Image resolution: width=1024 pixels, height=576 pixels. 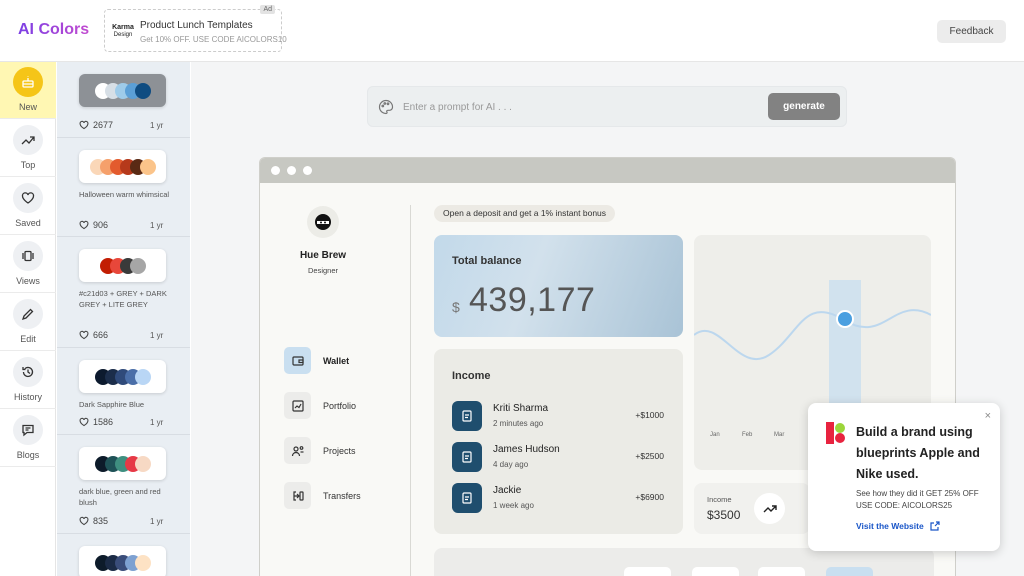 I want to click on menu-label-wallet: Wallet, so click(x=336, y=361).